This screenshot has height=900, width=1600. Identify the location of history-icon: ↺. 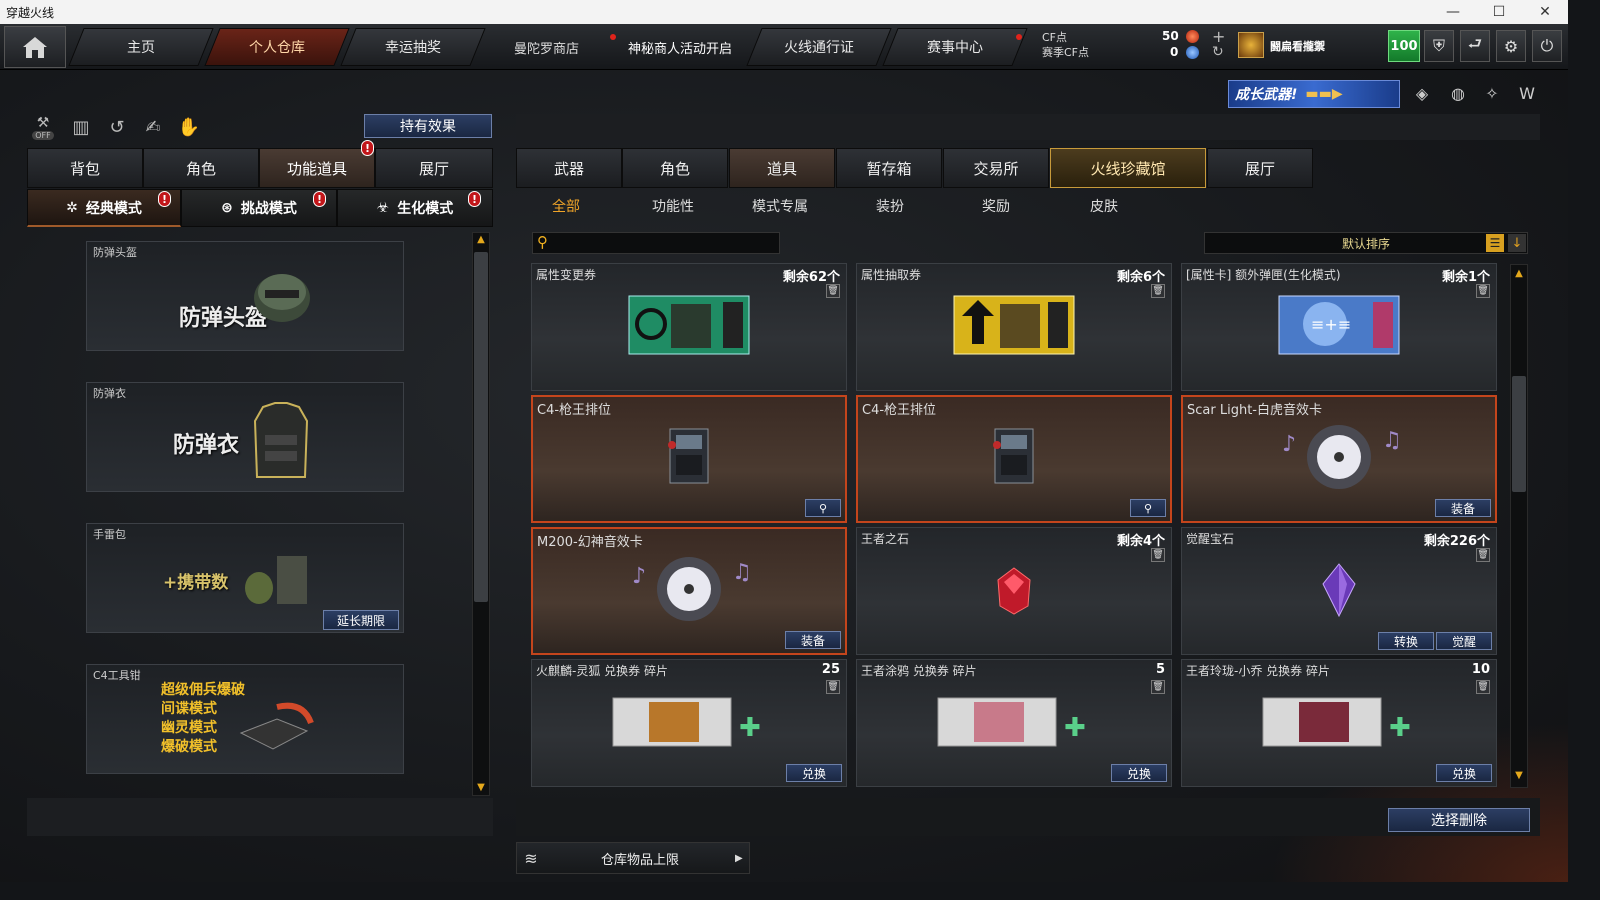
(117, 127).